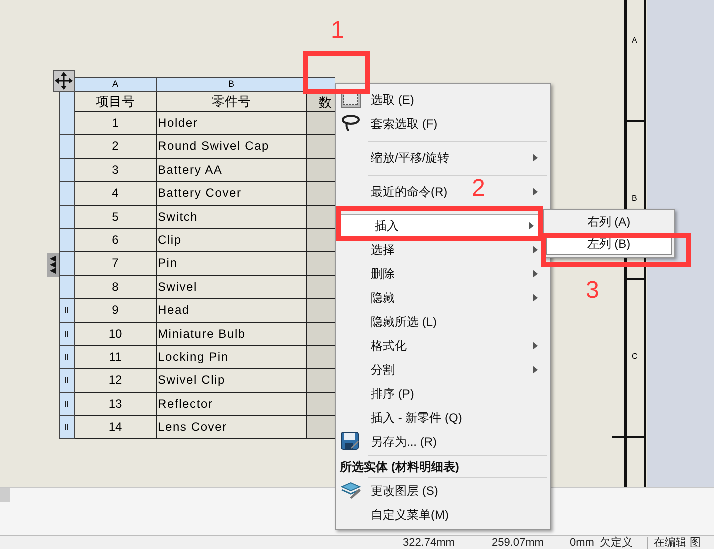 Image resolution: width=714 pixels, height=549 pixels. I want to click on status-edit-mode: 在编辑 图, so click(674, 542).